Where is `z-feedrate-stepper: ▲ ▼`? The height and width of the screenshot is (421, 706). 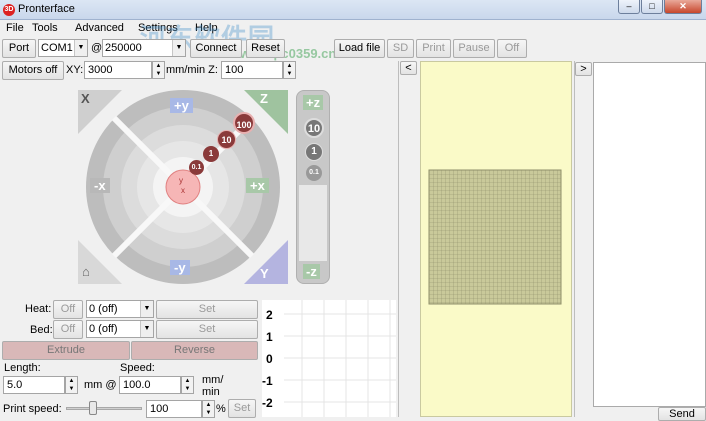
z-feedrate-stepper: ▲ ▼ is located at coordinates (289, 70).